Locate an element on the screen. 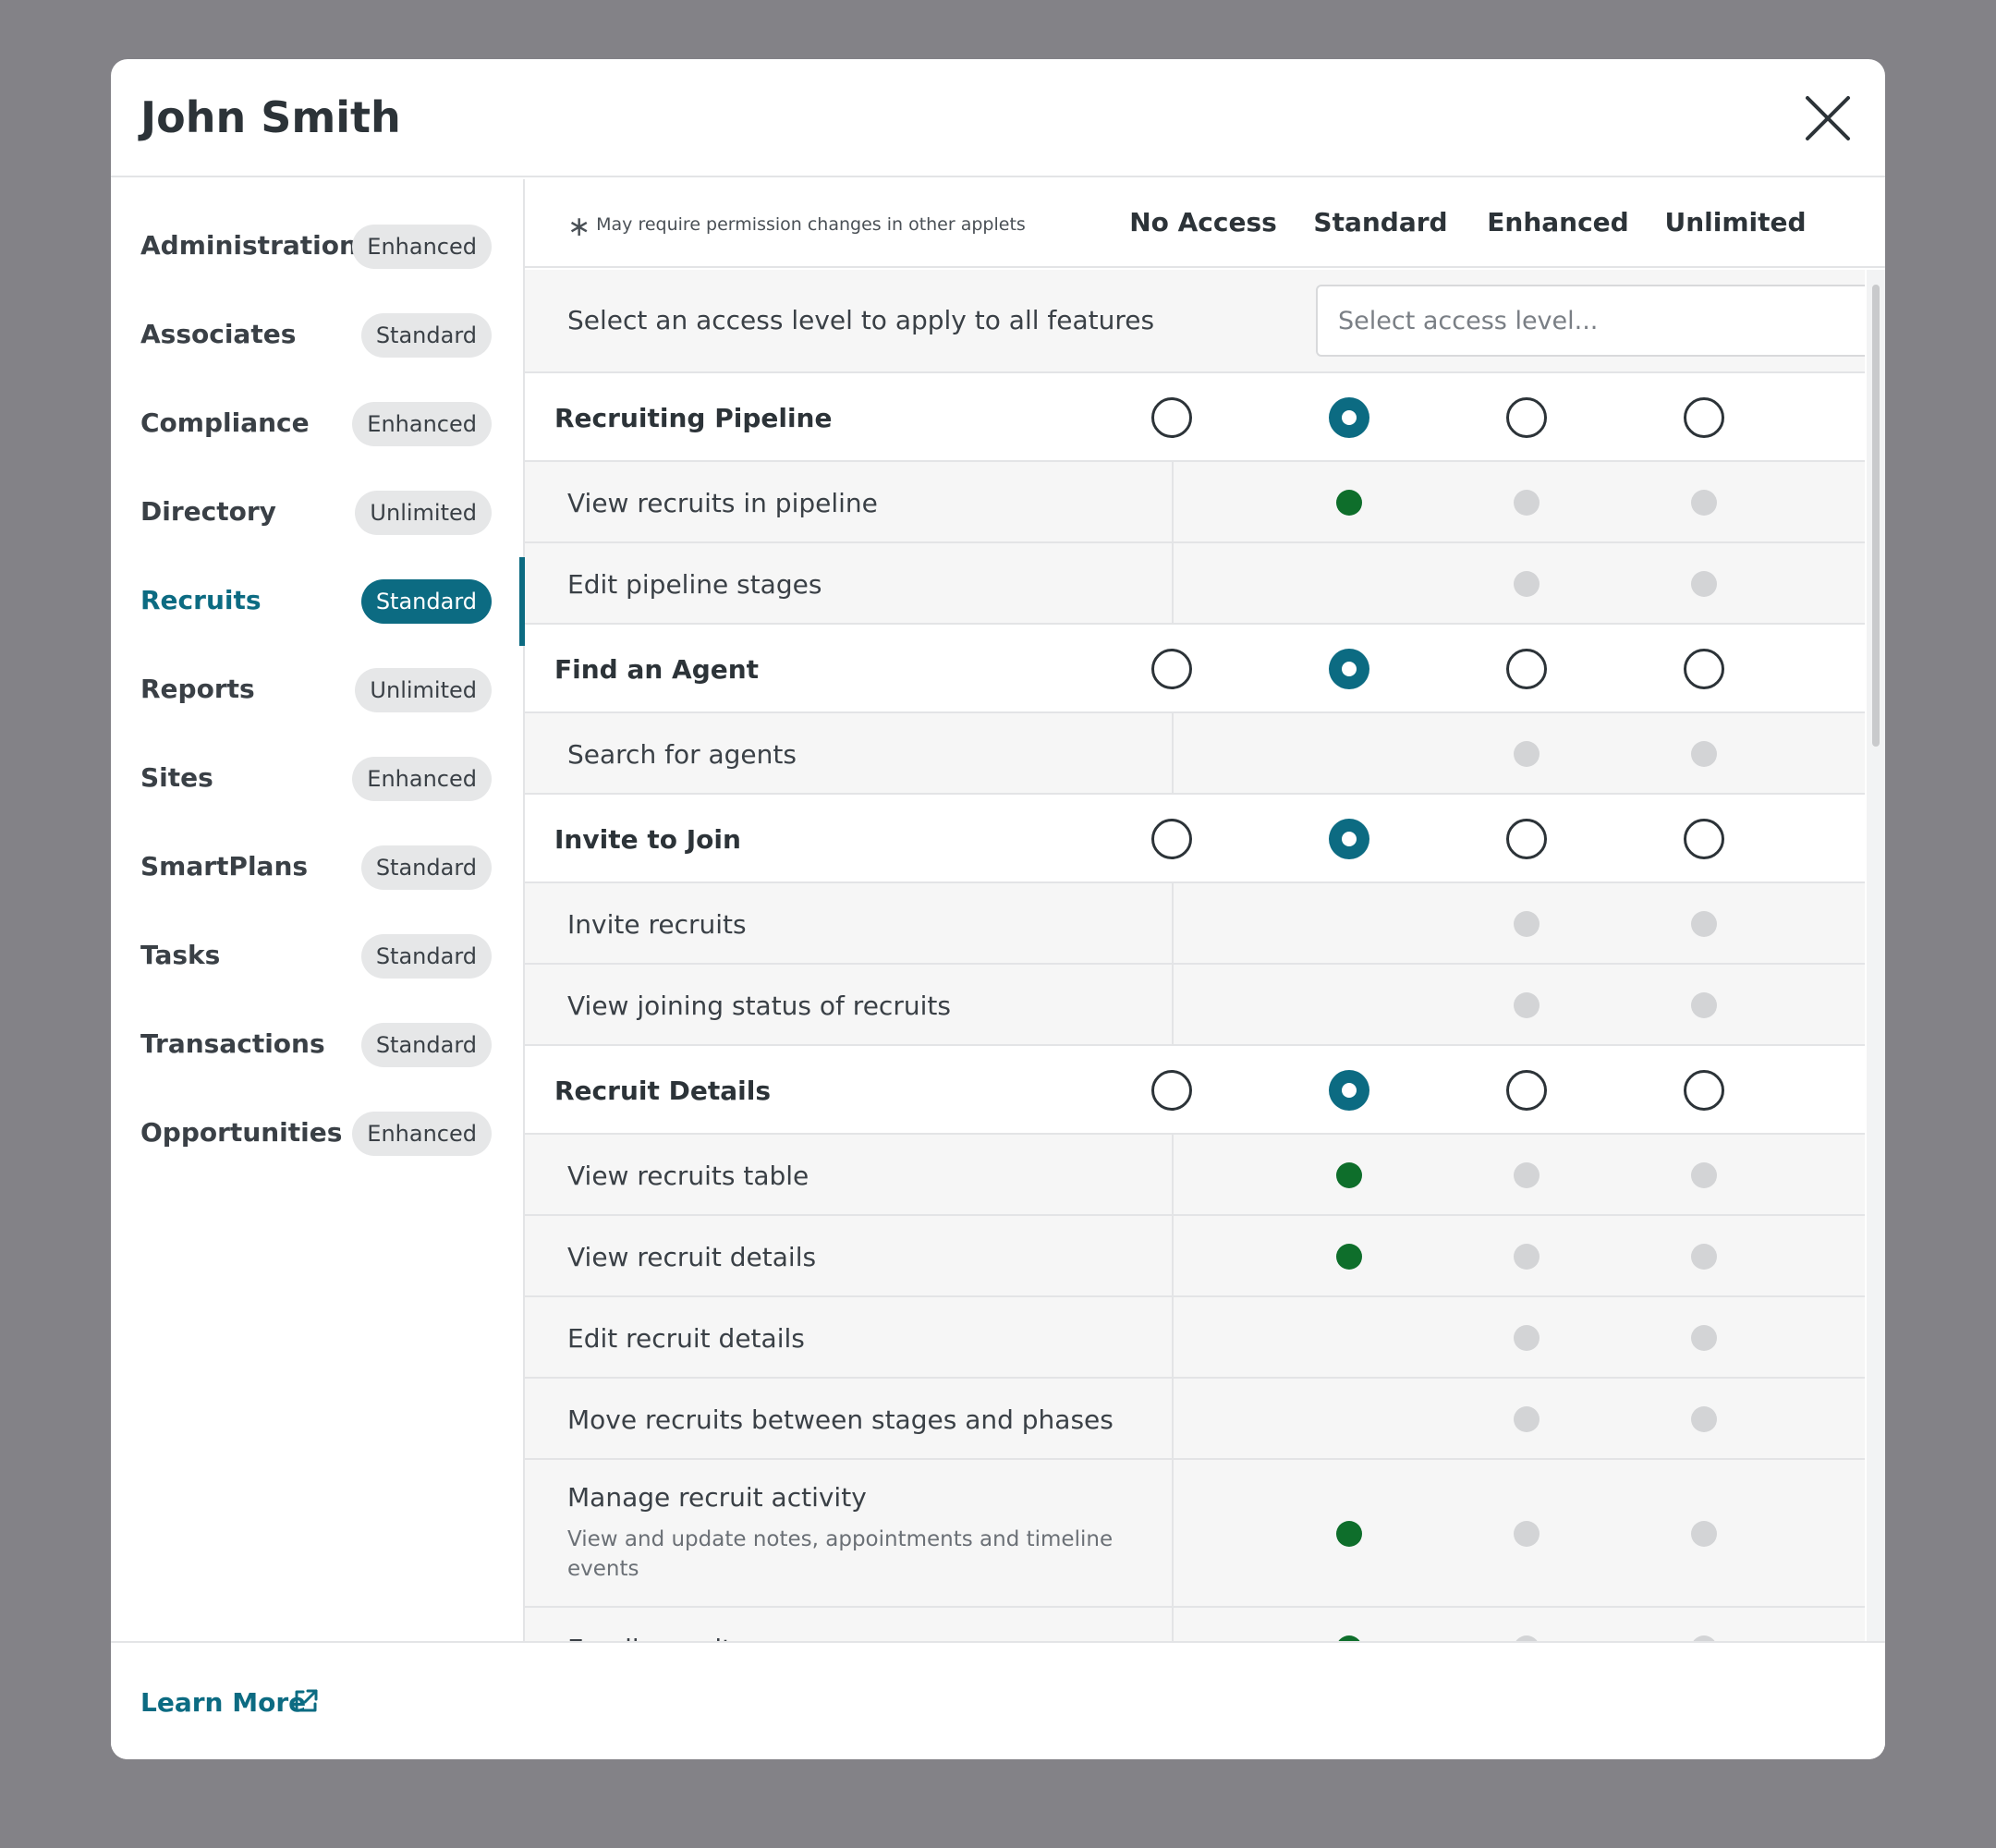  feature-row: Edit recruit details is located at coordinates (1195, 1338).